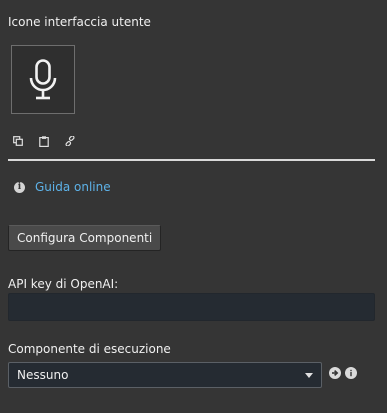  I want to click on chevron-down-icon, so click(309, 375).